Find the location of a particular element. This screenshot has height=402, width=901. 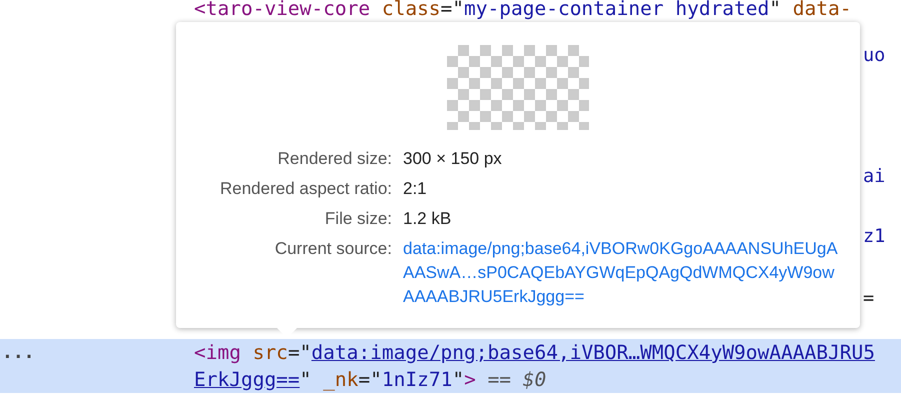

info-label: Current source: is located at coordinates (333, 249).